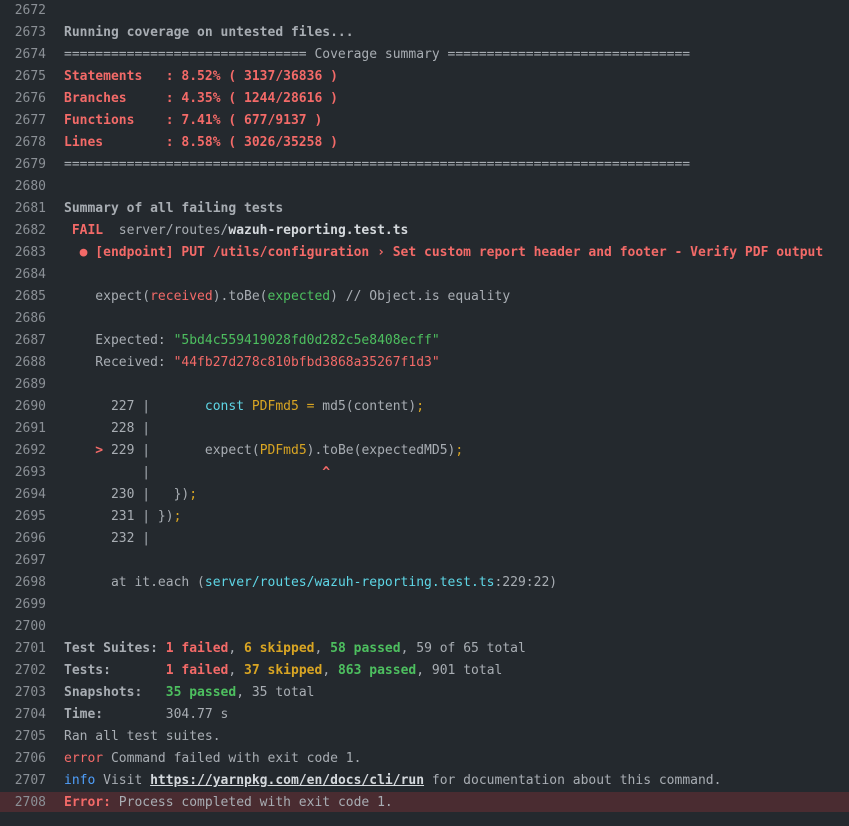 This screenshot has width=849, height=826. I want to click on line-number: 2680, so click(23, 187).